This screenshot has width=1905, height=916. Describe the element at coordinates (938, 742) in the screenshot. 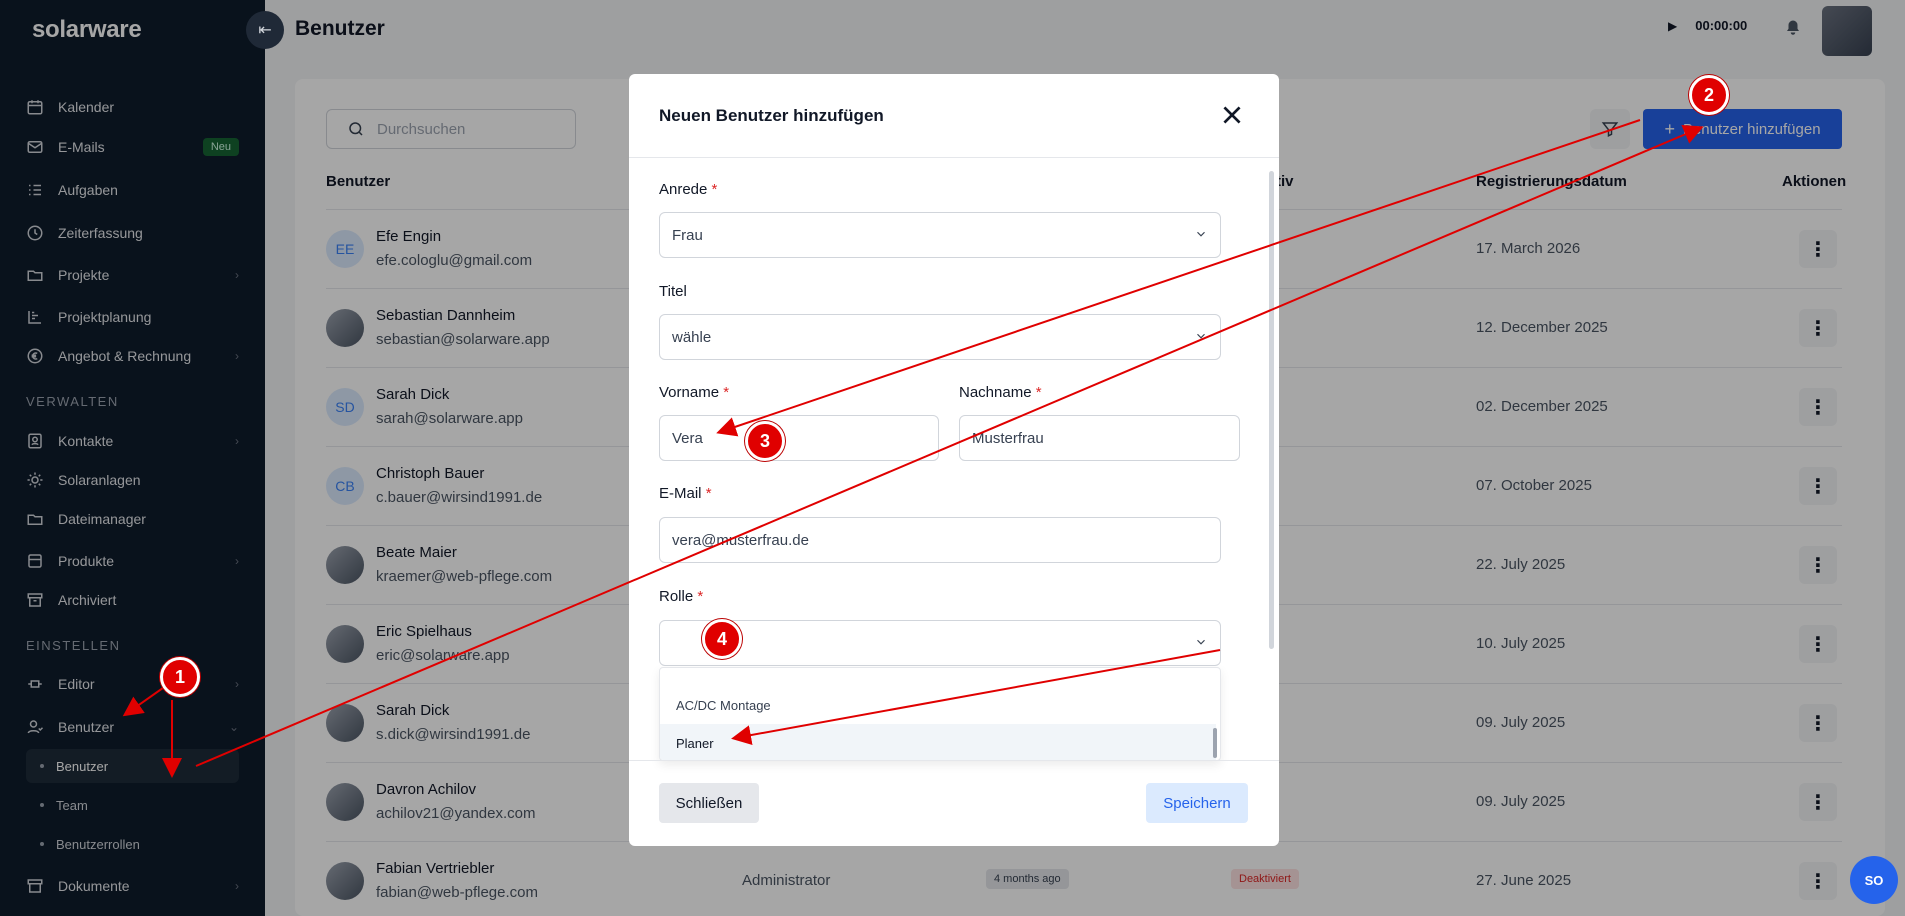

I see `role-option-planer: Planer` at that location.